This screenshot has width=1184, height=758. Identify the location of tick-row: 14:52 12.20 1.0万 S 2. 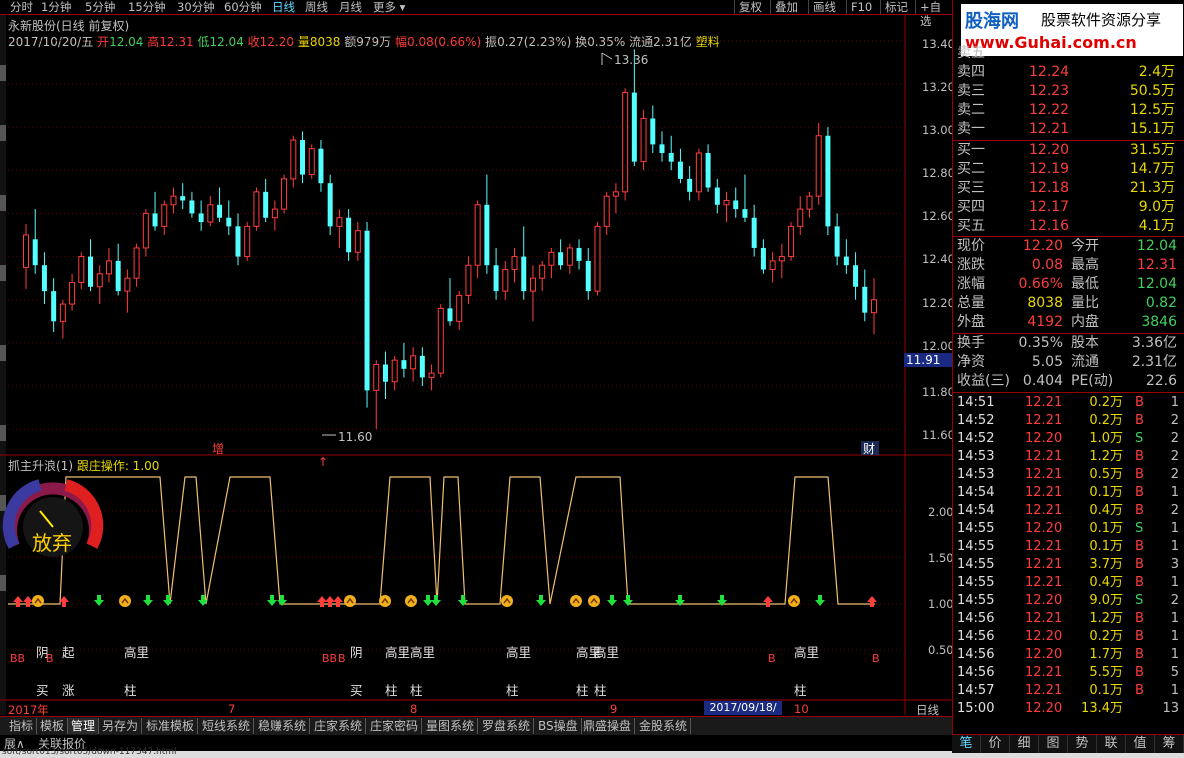
(1068, 439).